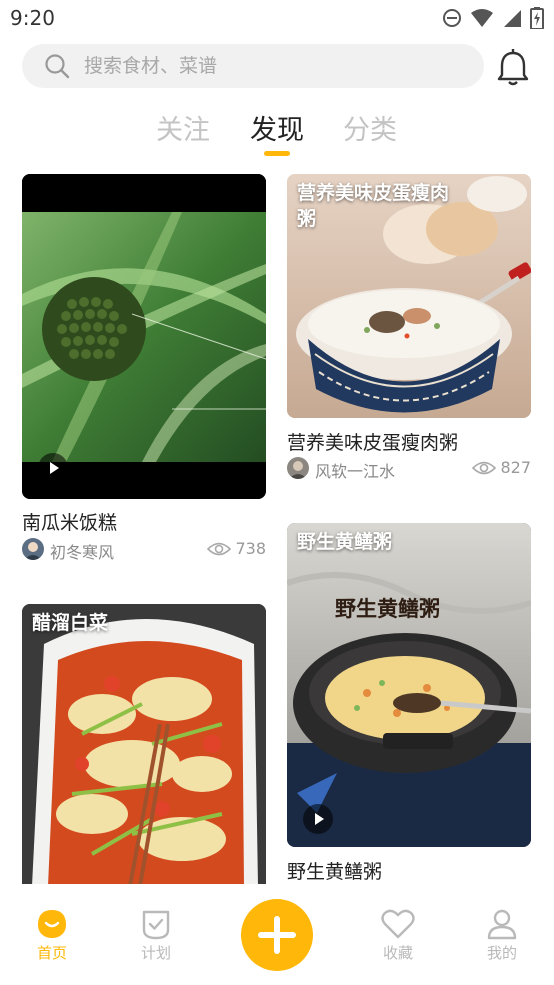 The image size is (554, 985). Describe the element at coordinates (277, 127) in the screenshot. I see `tab-discover: 发现` at that location.